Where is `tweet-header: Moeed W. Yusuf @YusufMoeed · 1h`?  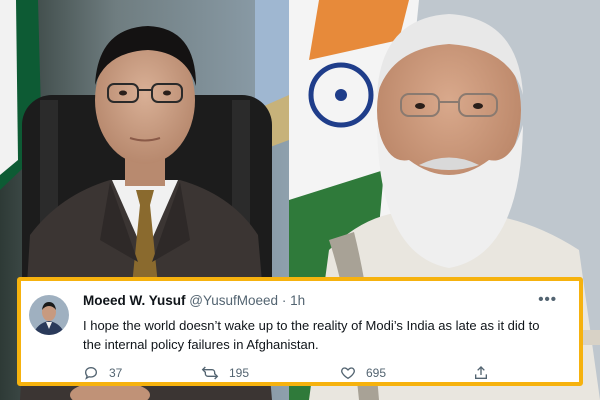 tweet-header: Moeed W. Yusuf @YusufMoeed · 1h is located at coordinates (194, 301).